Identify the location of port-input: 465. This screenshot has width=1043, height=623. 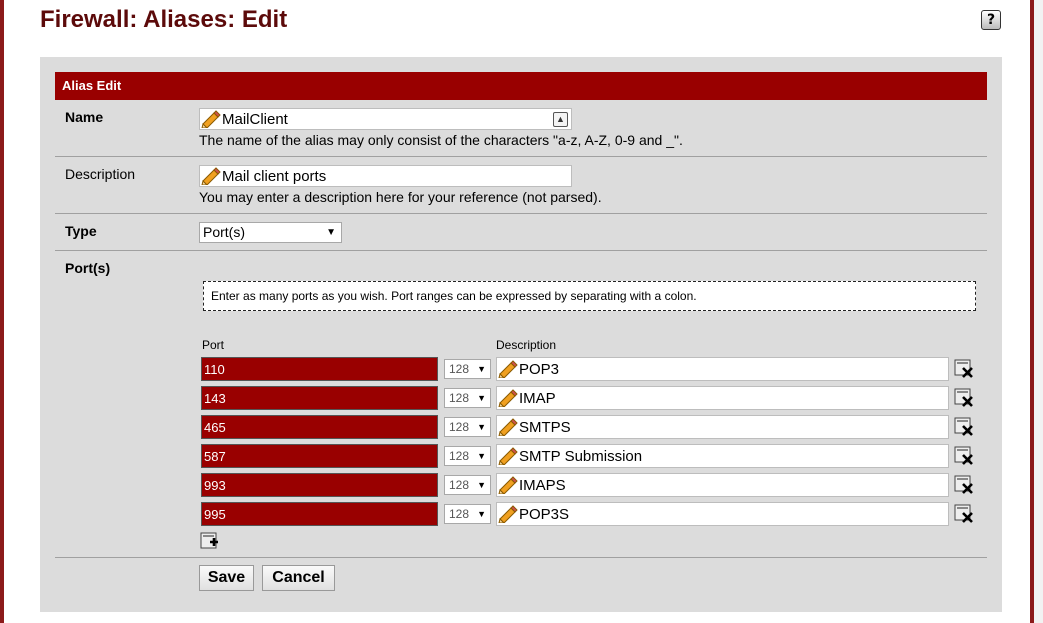
(319, 427).